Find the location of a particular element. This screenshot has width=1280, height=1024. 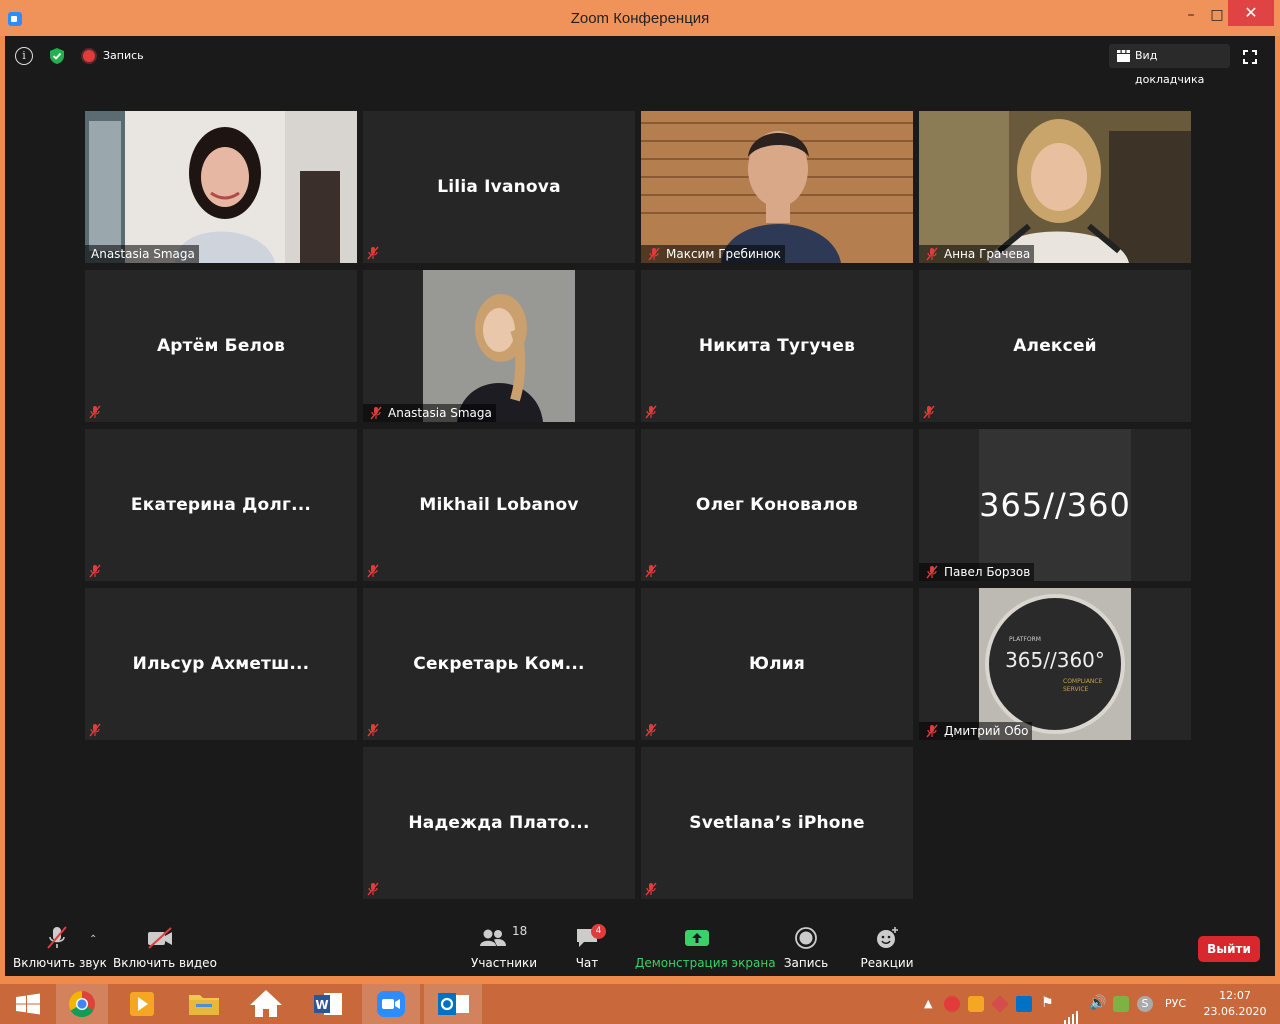

participant-tile: Mikhail Lobanov is located at coordinates (499, 505).